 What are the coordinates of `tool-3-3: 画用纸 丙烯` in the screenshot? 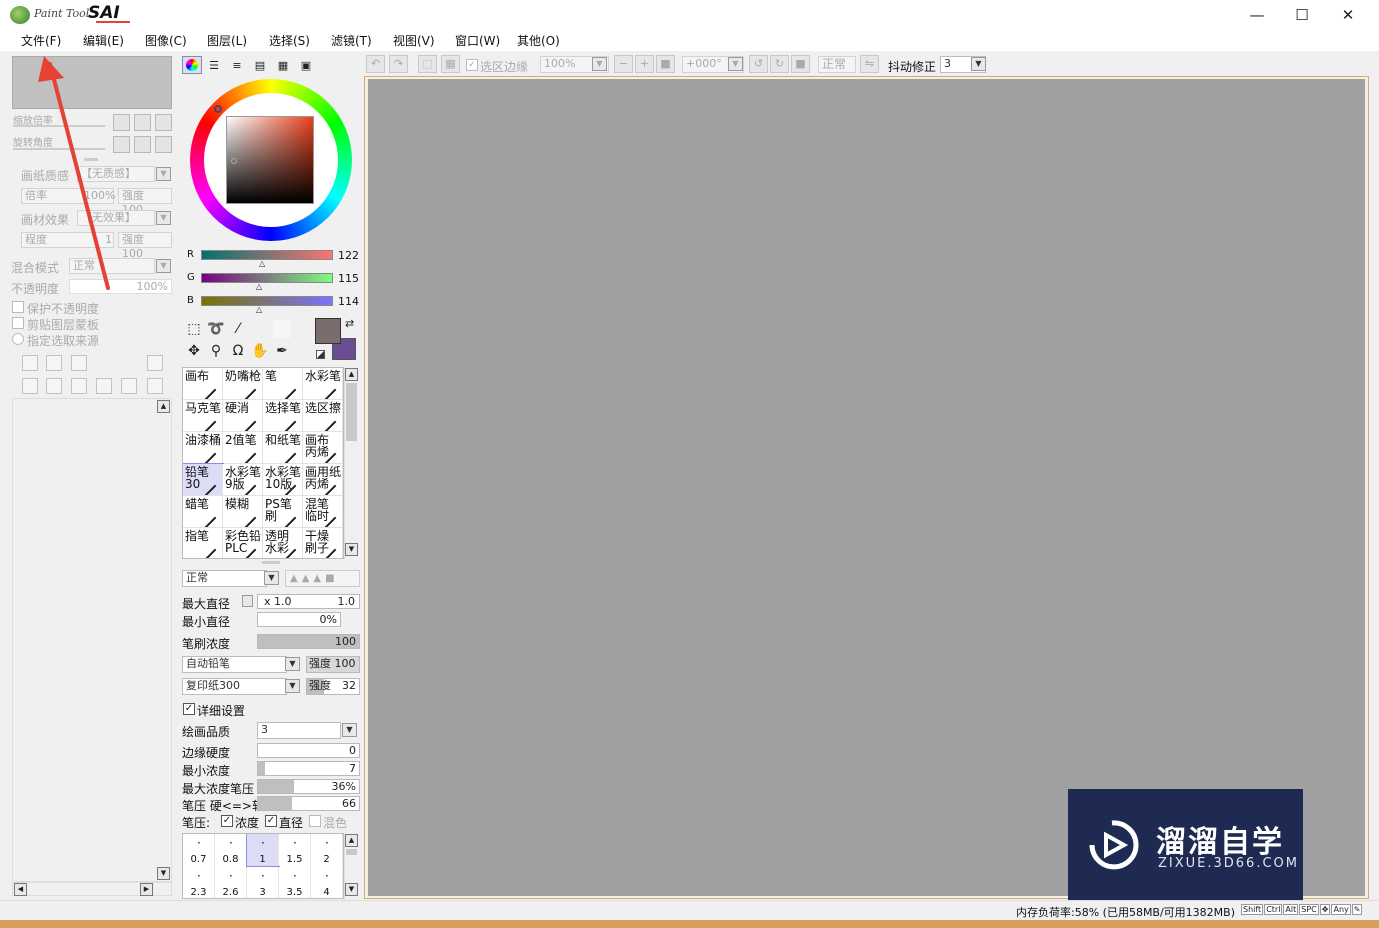 It's located at (323, 480).